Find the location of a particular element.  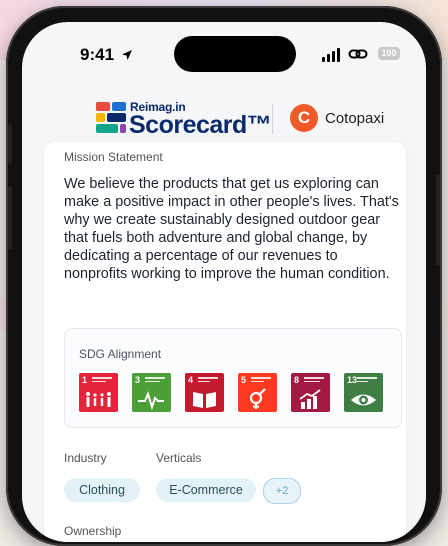

sdg-goal-tile: 13 is located at coordinates (363, 392).